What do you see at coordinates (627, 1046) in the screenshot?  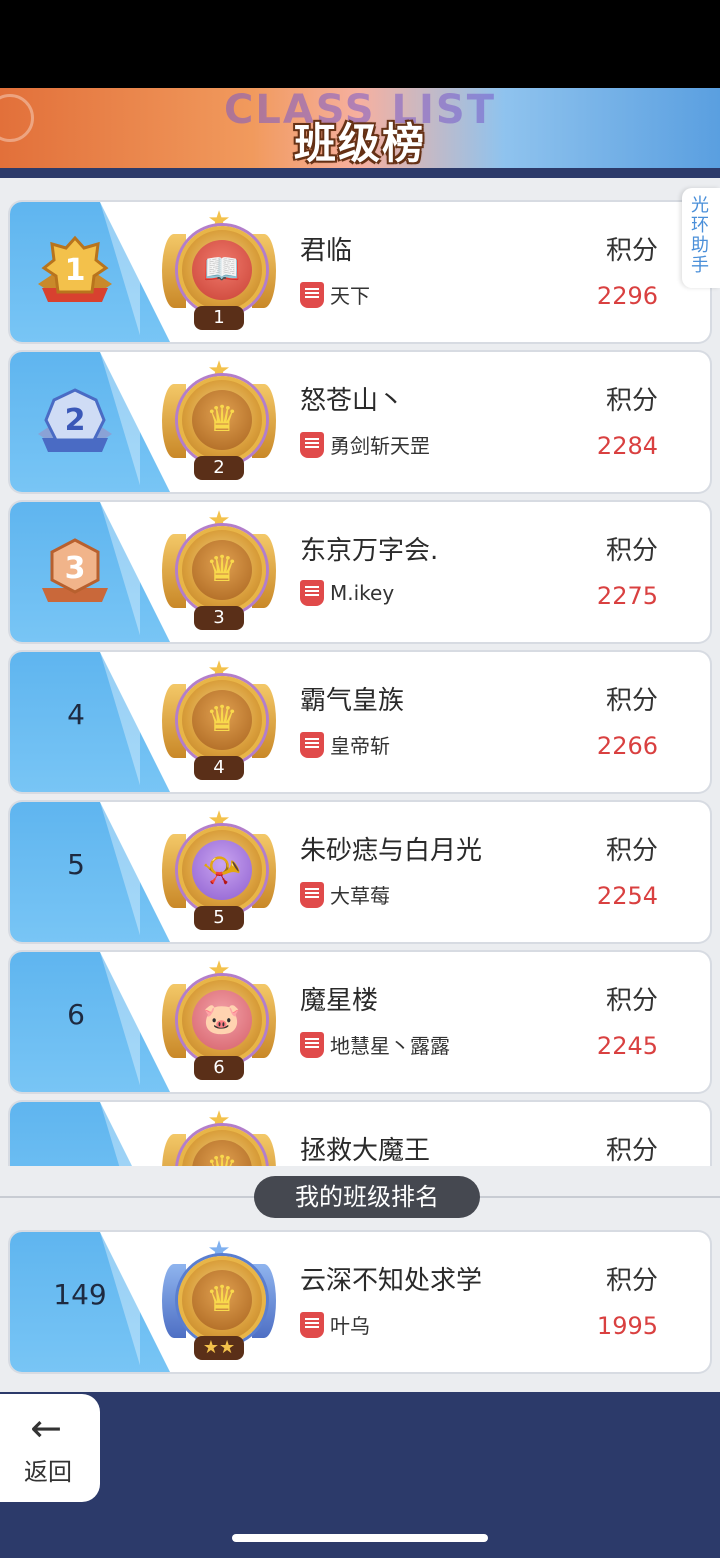 I see `score-value: 2245` at bounding box center [627, 1046].